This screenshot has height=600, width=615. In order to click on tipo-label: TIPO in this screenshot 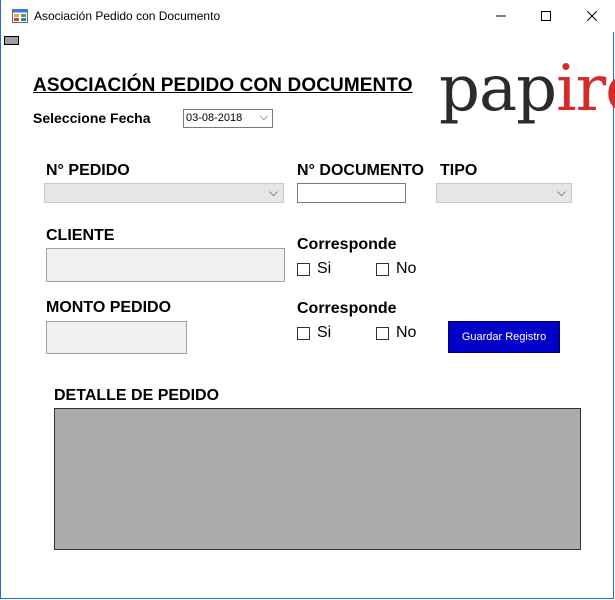, I will do `click(459, 170)`.